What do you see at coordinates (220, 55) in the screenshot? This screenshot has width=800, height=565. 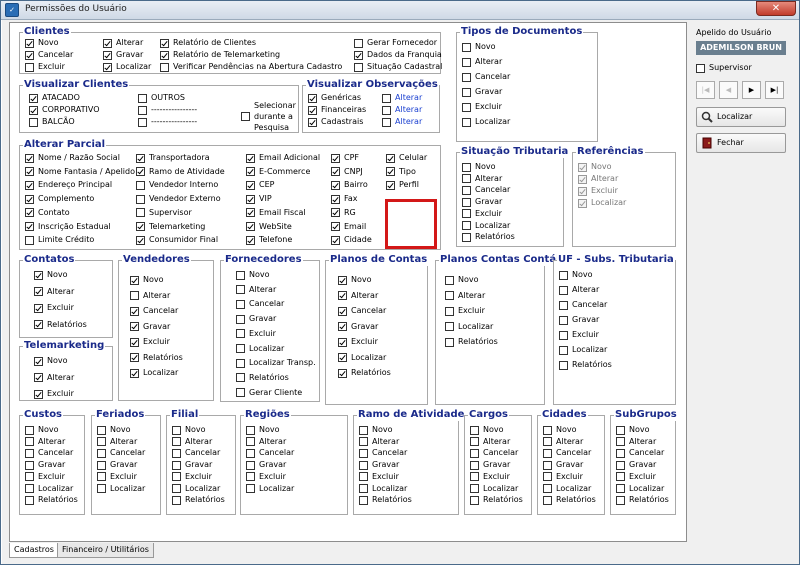 I see `clientes-relatorio-de-telemarketing: Relatório de Telemarketing` at bounding box center [220, 55].